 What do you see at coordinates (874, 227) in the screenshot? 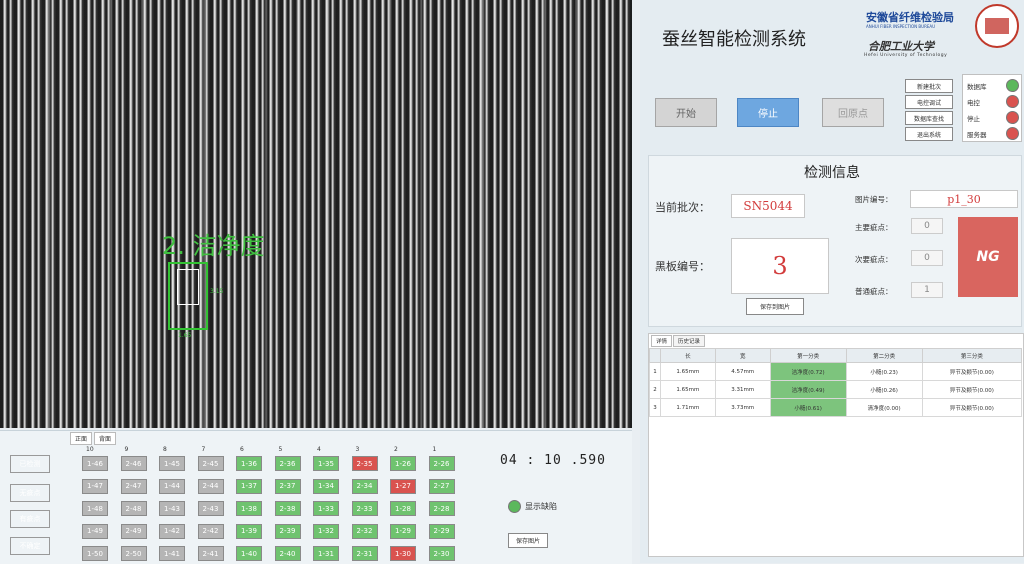
I see `major-defect-label: 主要疵点：` at bounding box center [874, 227].